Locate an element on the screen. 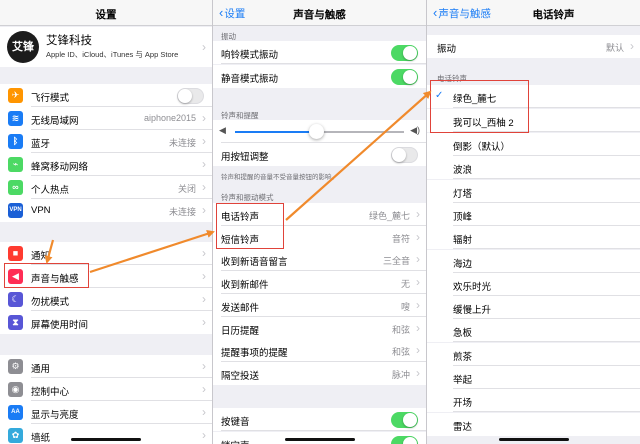 The image size is (640, 444). change-with-buttons-toggle is located at coordinates (404, 155).